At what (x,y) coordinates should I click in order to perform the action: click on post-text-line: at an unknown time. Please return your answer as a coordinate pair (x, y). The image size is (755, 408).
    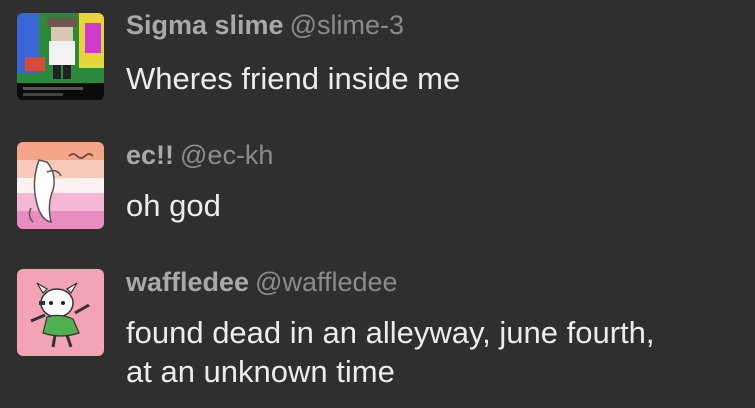
    Looking at the image, I should click on (260, 371).